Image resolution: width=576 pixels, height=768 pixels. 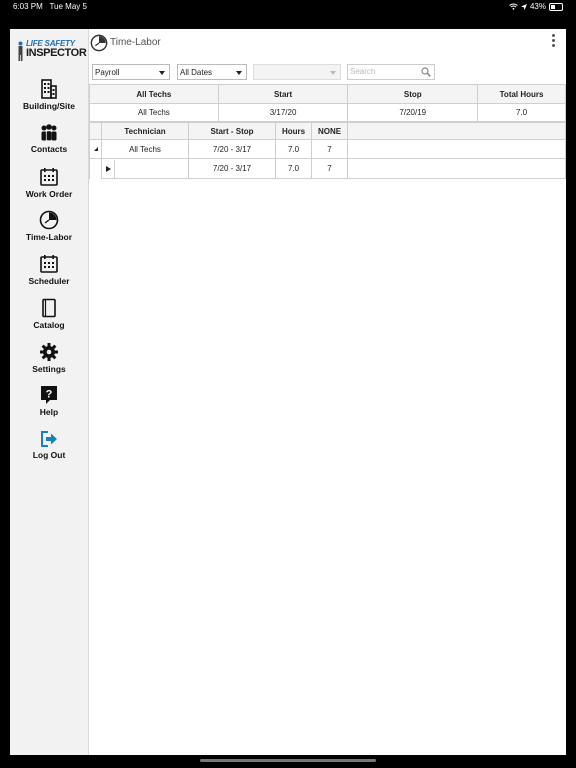 I want to click on date-range-select: All Dates, so click(x=212, y=72).